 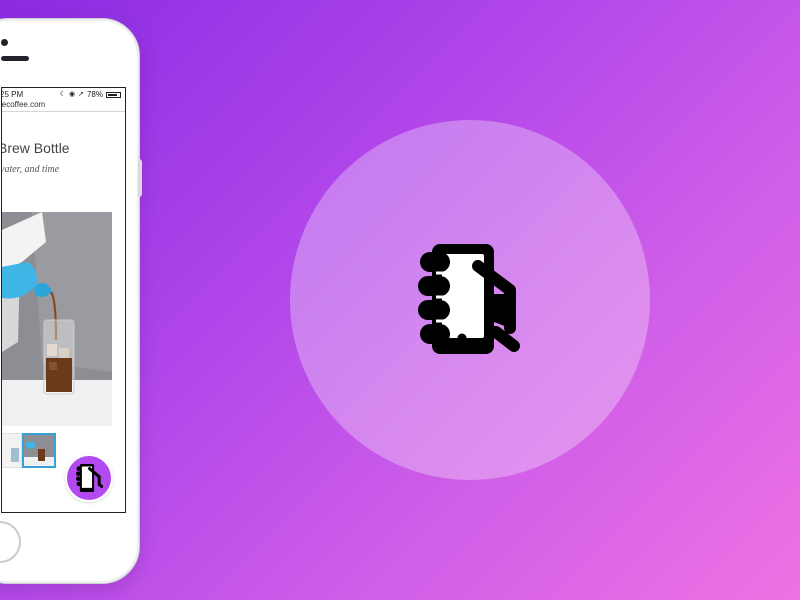 I want to click on home-button, so click(x=10, y=542).